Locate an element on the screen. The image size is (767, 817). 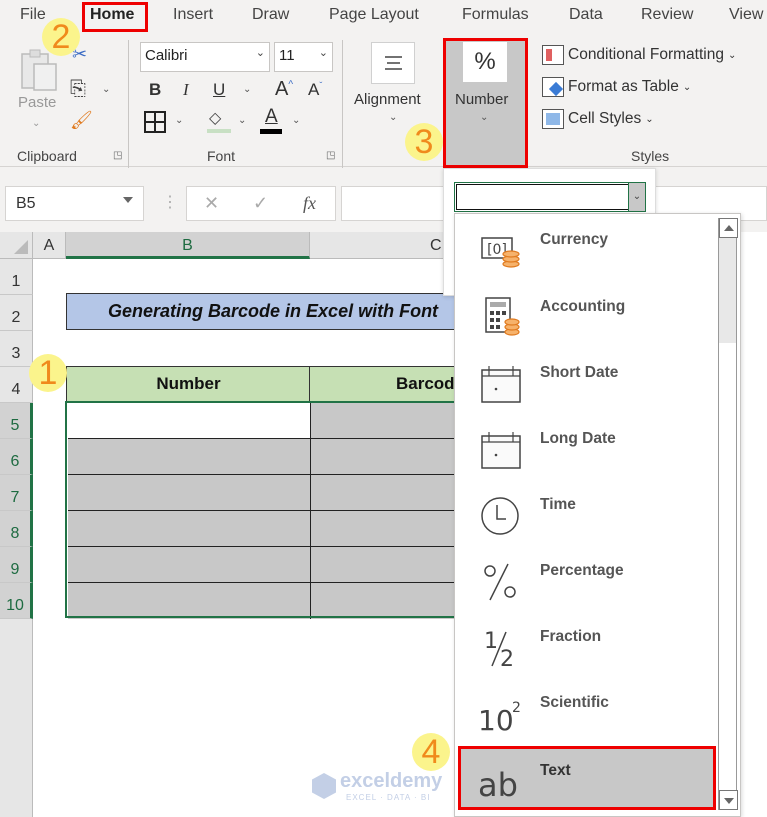
borders-dropdown-icon: ⌄ is located at coordinates (179, 120).